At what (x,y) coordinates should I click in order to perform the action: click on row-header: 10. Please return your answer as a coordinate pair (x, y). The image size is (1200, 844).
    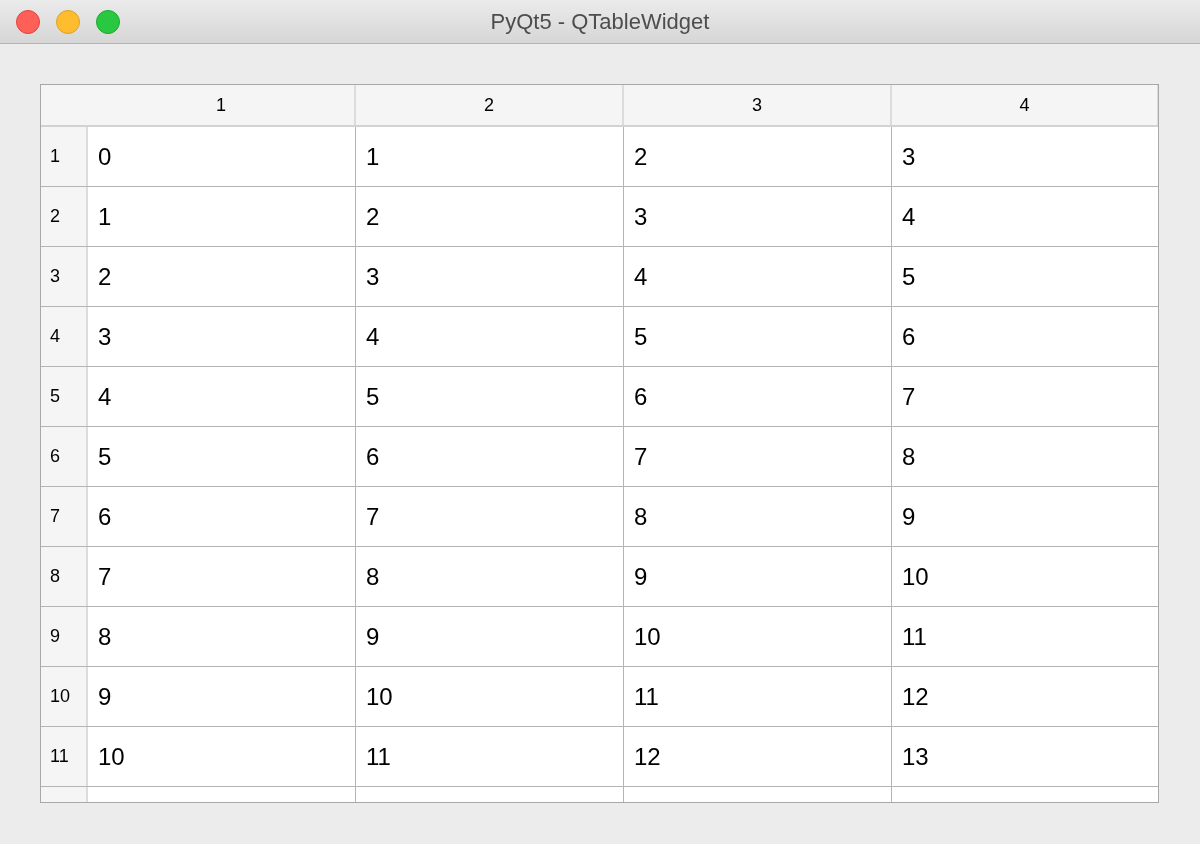
    Looking at the image, I should click on (64, 696).